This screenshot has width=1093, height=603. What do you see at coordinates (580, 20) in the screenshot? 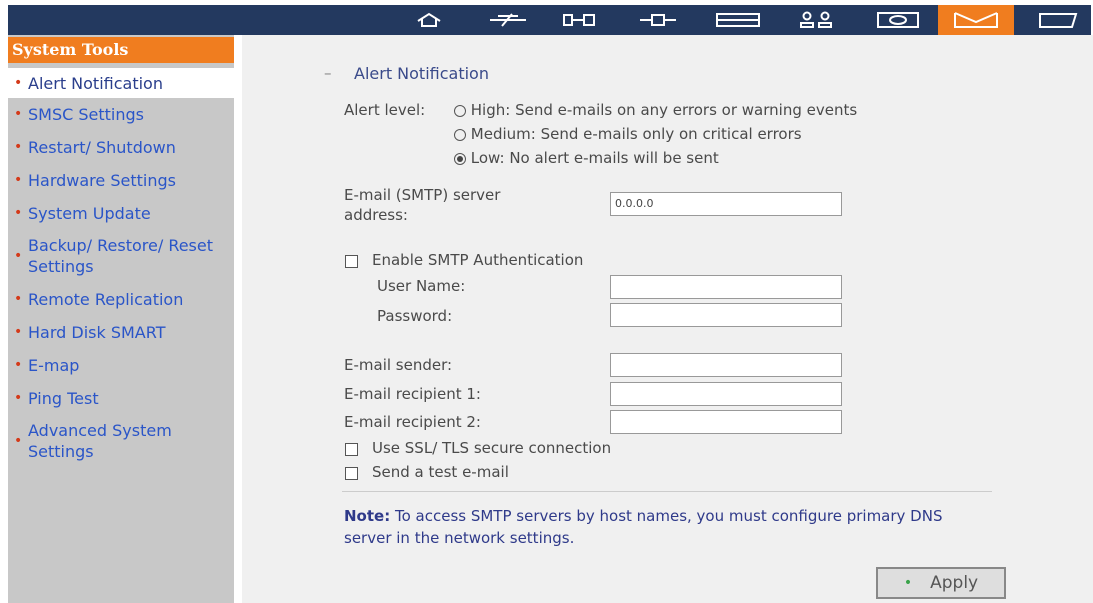
I see `device-icon` at bounding box center [580, 20].